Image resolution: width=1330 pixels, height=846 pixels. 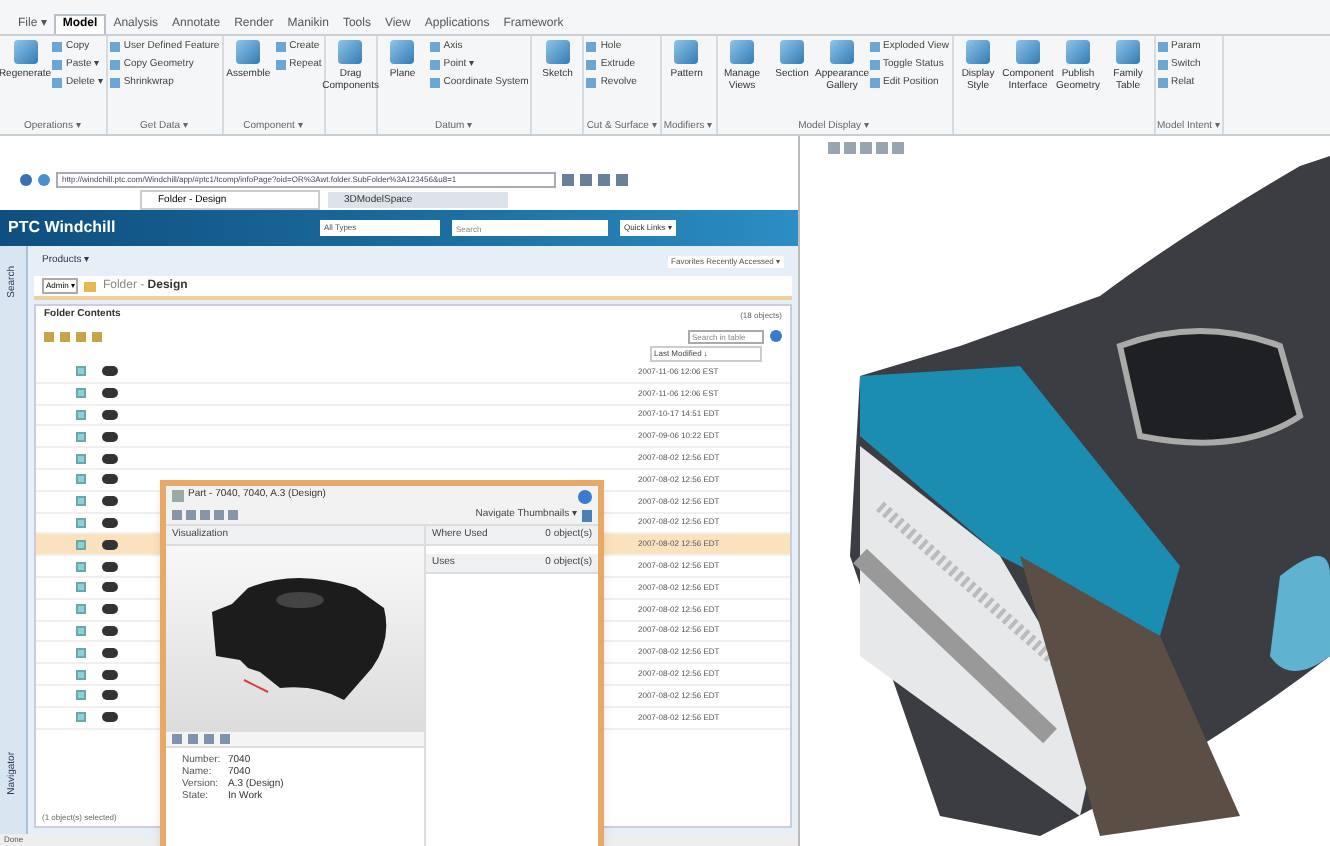 What do you see at coordinates (26, 179) in the screenshot?
I see `back-icon` at bounding box center [26, 179].